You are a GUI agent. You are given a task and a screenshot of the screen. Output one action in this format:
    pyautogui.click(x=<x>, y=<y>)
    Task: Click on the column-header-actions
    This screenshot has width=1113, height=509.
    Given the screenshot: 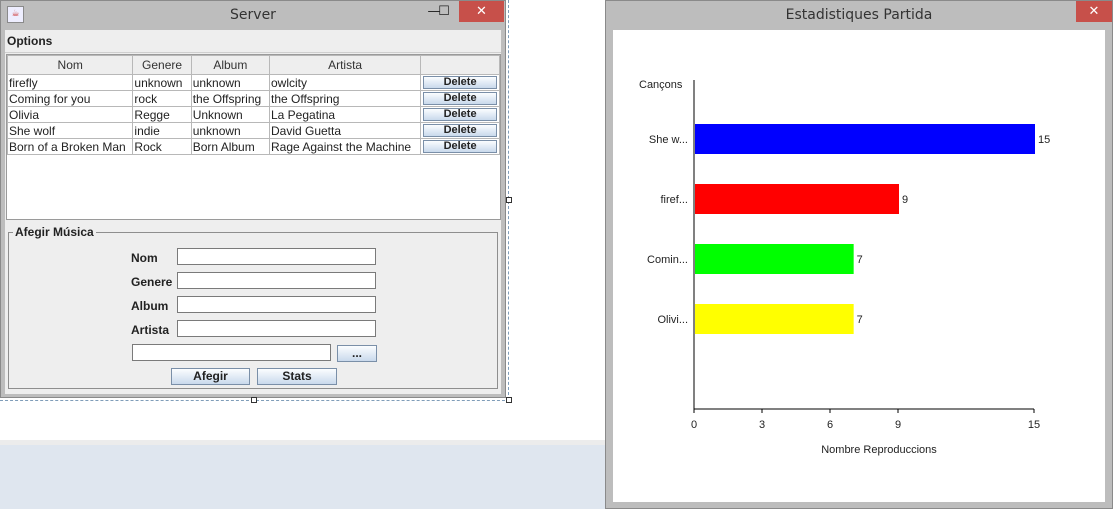 What is the action you would take?
    pyautogui.click(x=460, y=65)
    